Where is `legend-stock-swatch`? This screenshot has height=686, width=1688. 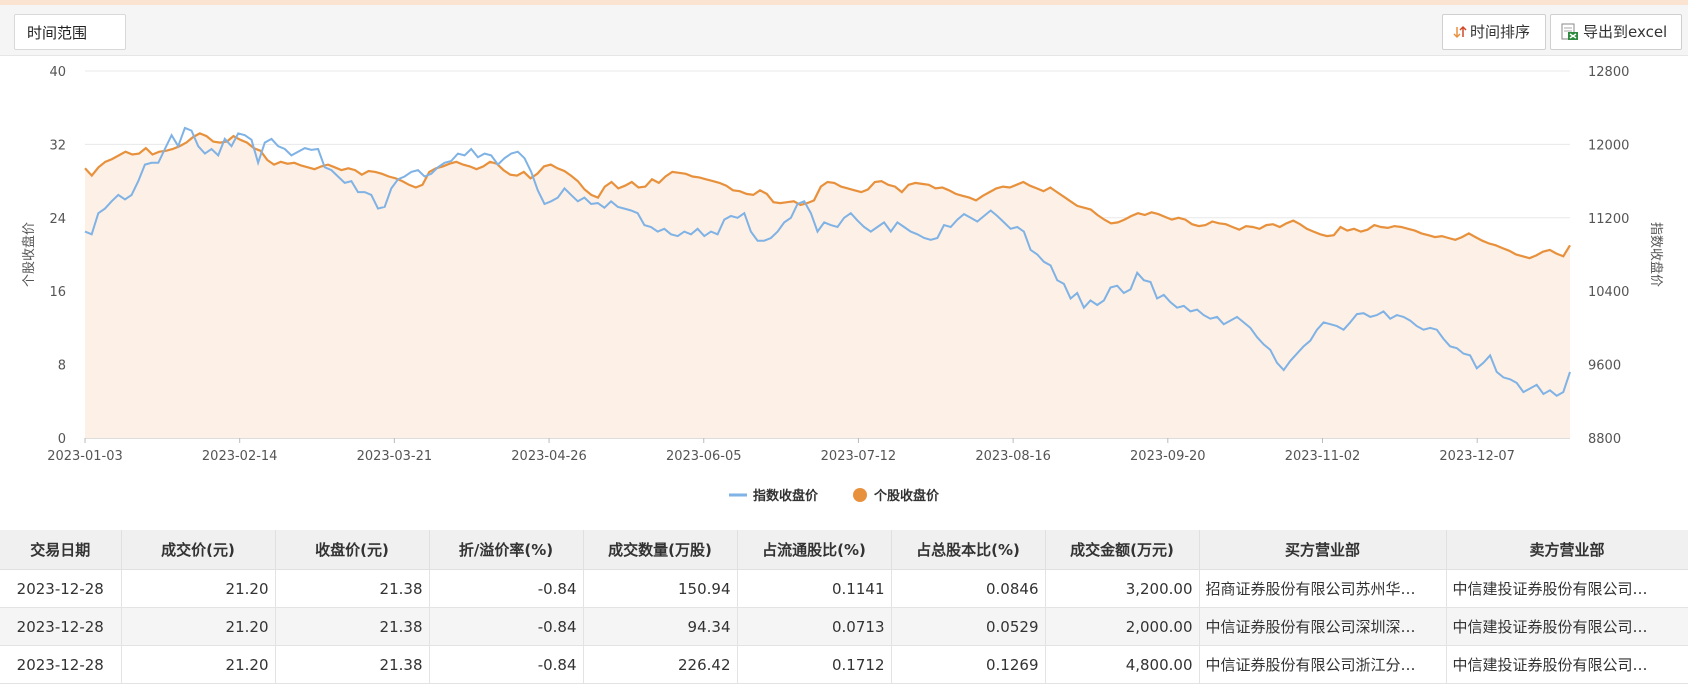
legend-stock-swatch is located at coordinates (860, 495).